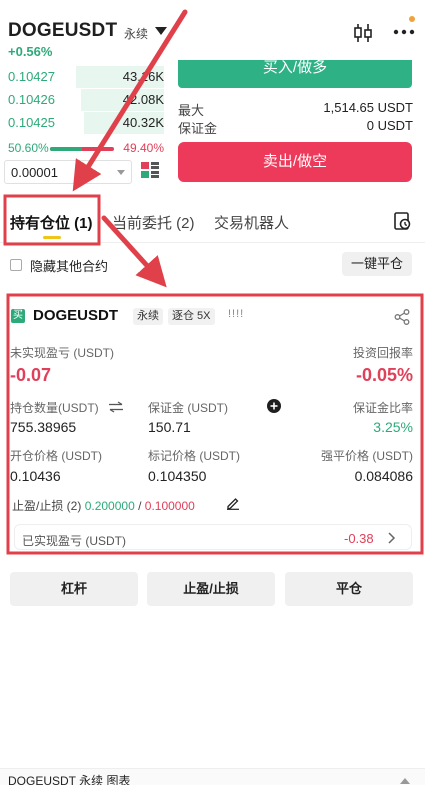  Describe the element at coordinates (367, 456) in the screenshot. I see `liquidation-price-label: 强平价格 (USDT)` at that location.